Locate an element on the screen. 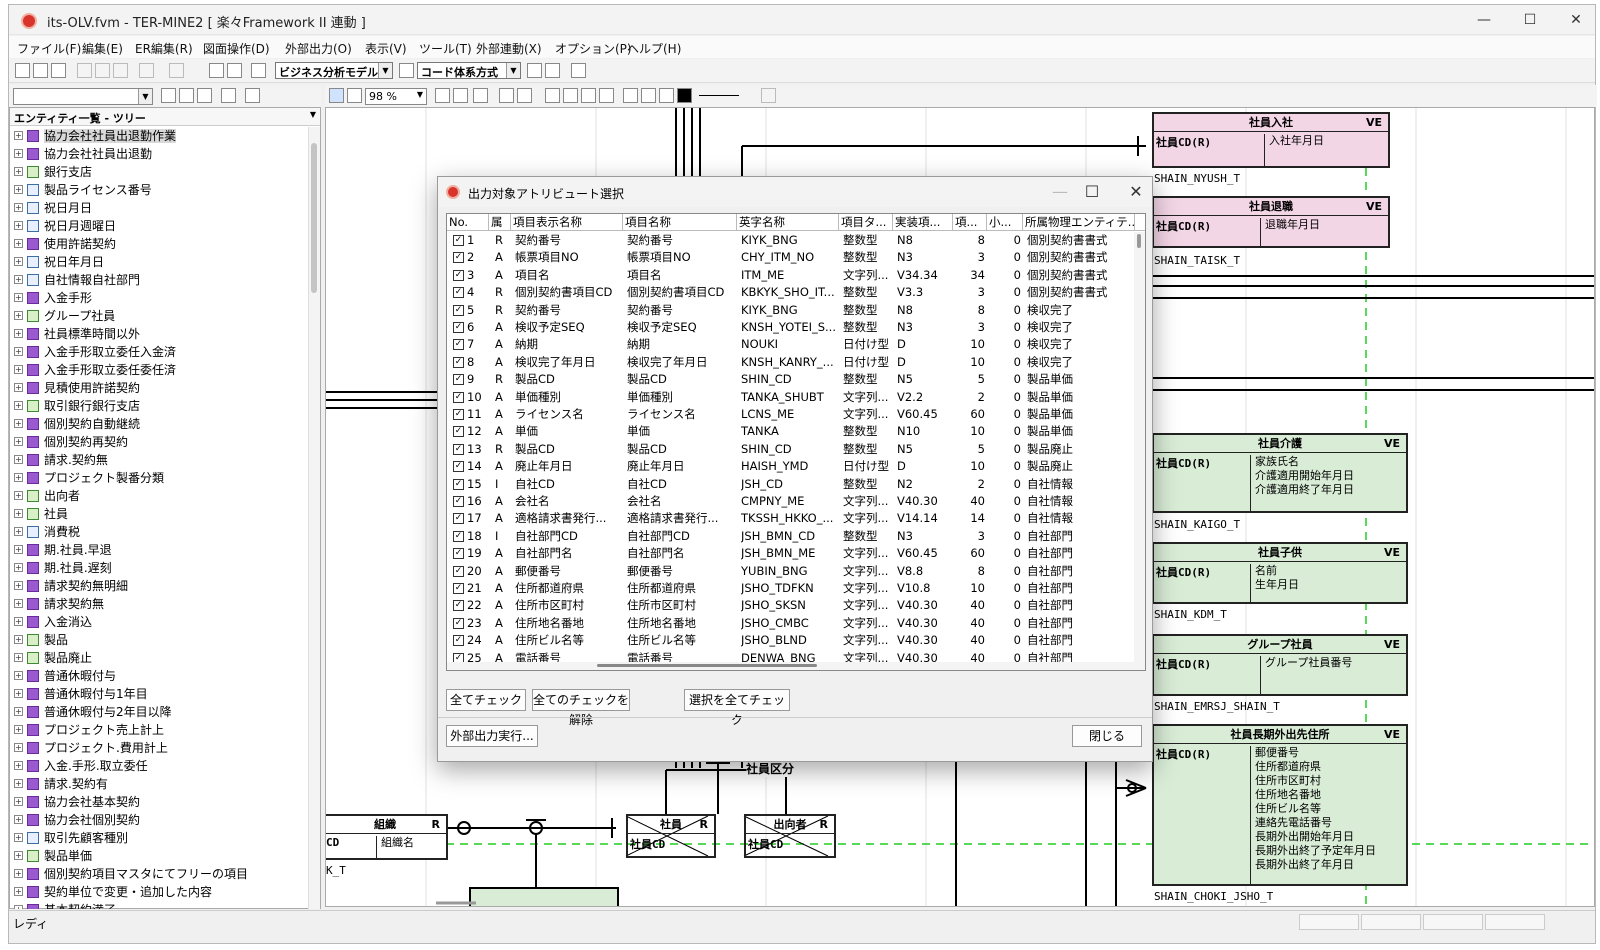  cut-icon is located at coordinates (84, 70).